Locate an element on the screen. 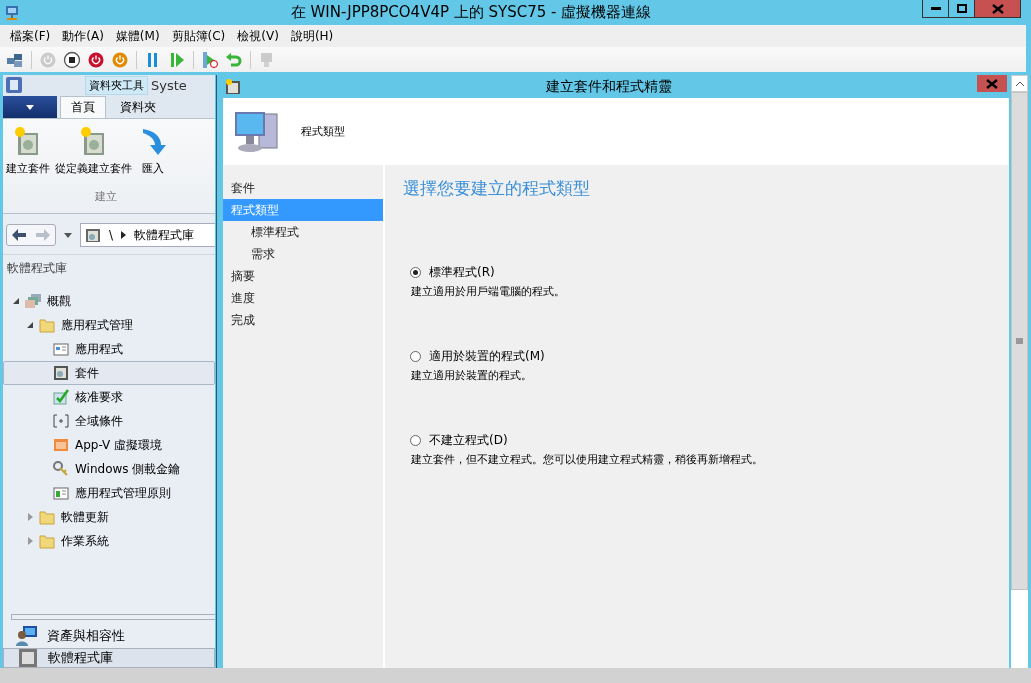 The image size is (1031, 683). chevron-up-icon is located at coordinates (1019, 83).